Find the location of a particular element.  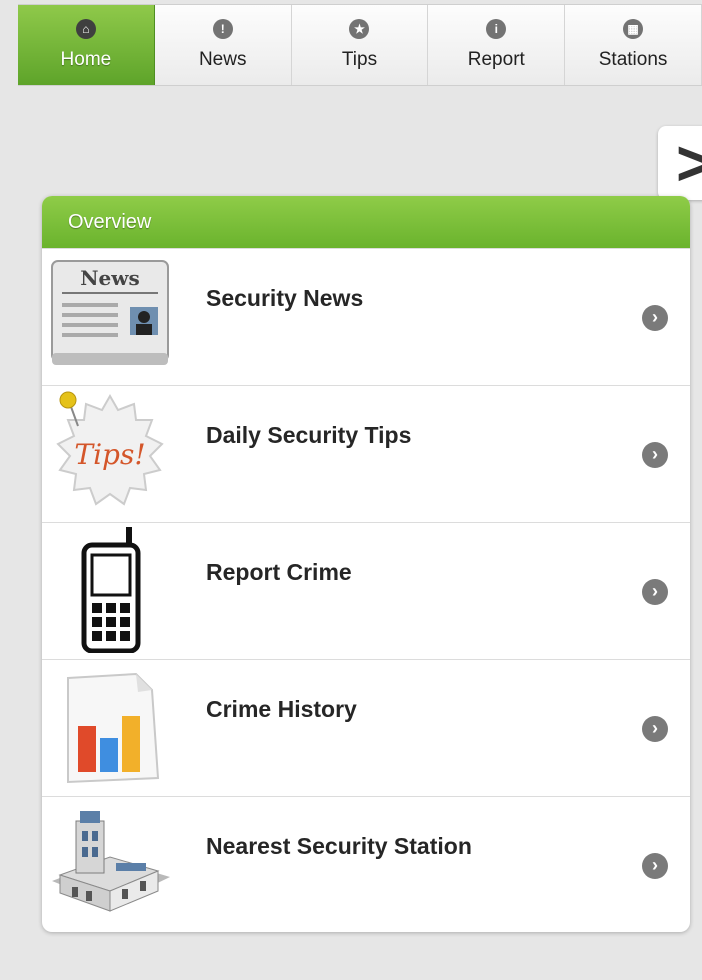

list-item-report-crime: Report Crime › is located at coordinates (366, 590).